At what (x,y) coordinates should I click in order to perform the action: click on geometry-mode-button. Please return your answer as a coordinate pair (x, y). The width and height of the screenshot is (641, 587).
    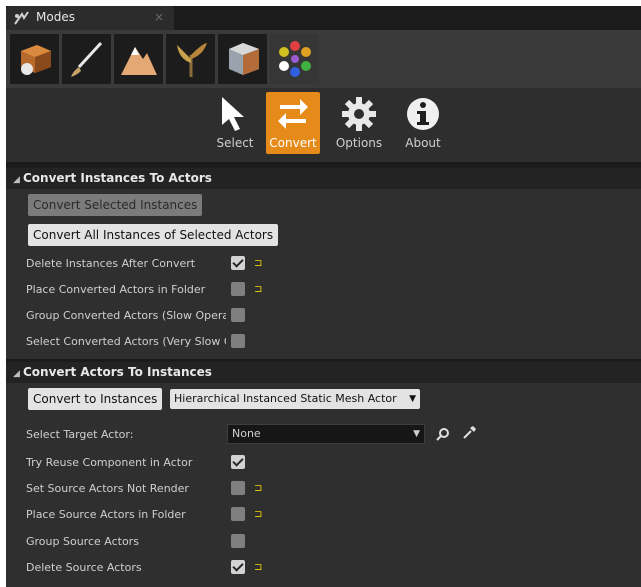
    Looking at the image, I should click on (242, 59).